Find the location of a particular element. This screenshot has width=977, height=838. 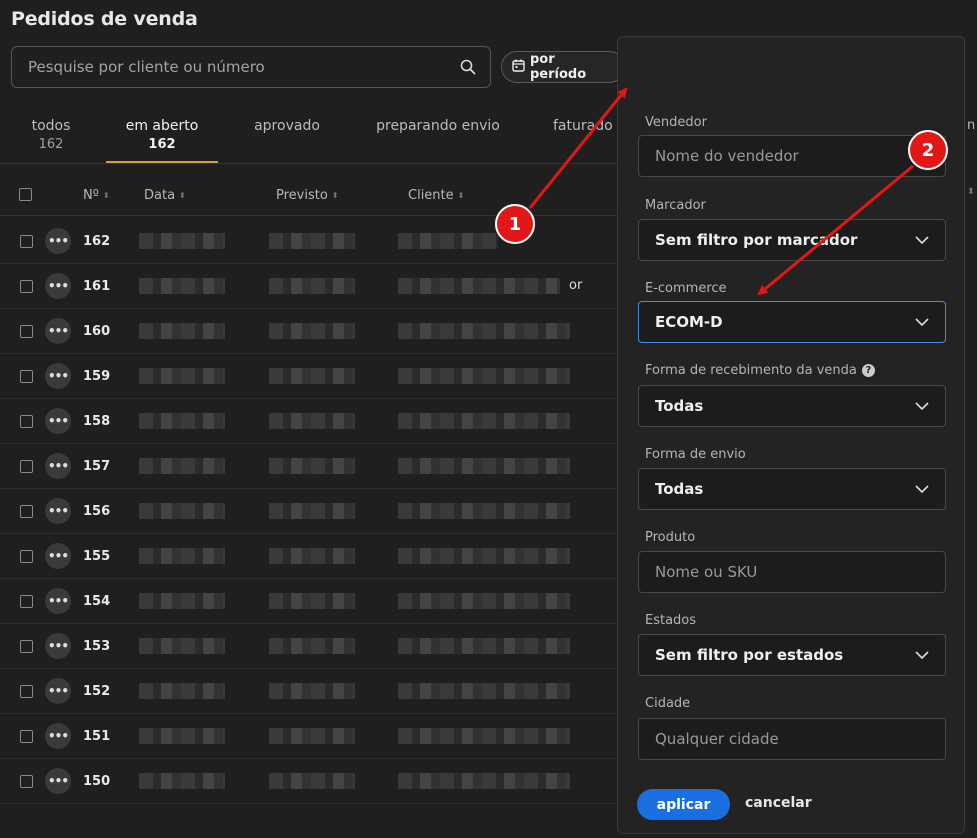

marcador-select: Sem filtro por marcador is located at coordinates (792, 240).